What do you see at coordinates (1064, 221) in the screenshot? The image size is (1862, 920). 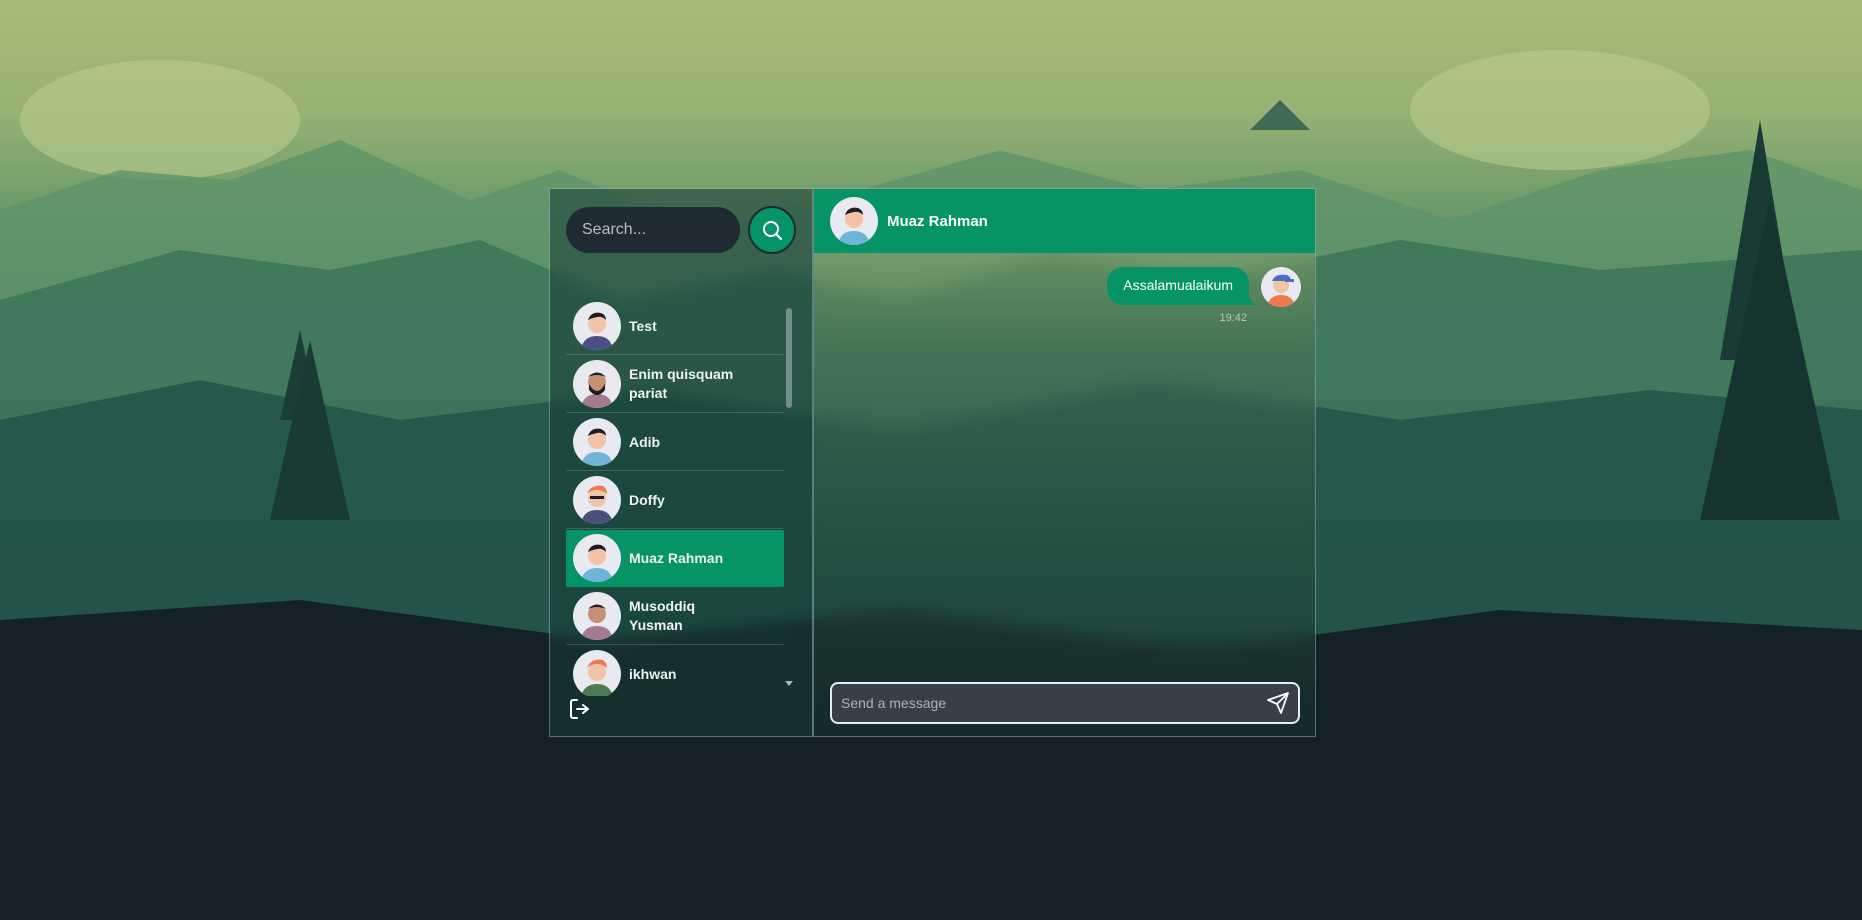 I see `chat-header: Muaz Rahman` at bounding box center [1064, 221].